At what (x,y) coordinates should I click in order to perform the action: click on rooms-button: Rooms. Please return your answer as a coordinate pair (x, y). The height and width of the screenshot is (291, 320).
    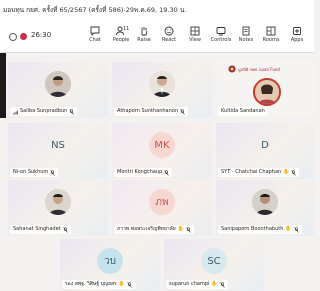
    Looking at the image, I should click on (271, 38).